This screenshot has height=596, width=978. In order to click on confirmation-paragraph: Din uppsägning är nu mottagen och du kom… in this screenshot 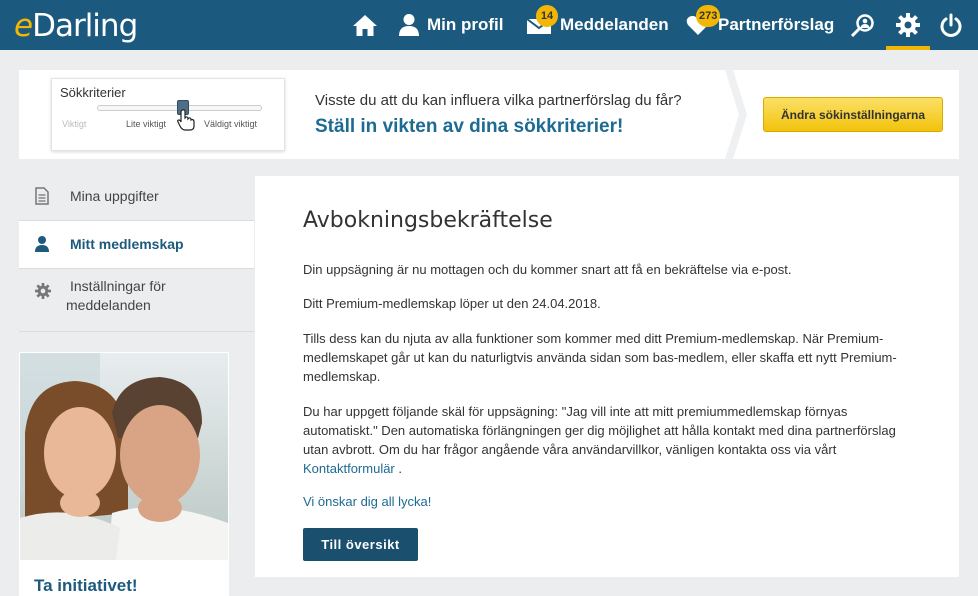, I will do `click(547, 269)`.